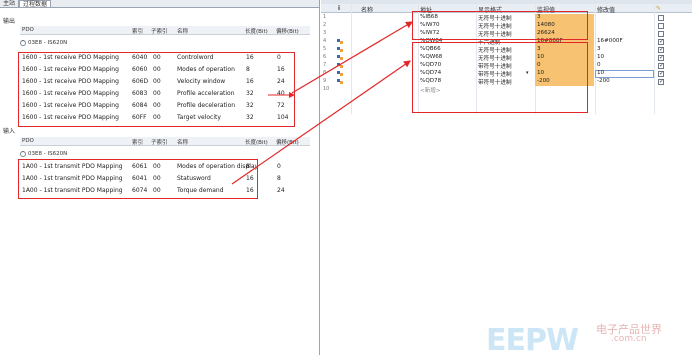 The width and height of the screenshot is (692, 355). I want to click on tab-master: 主站, so click(10, 3).